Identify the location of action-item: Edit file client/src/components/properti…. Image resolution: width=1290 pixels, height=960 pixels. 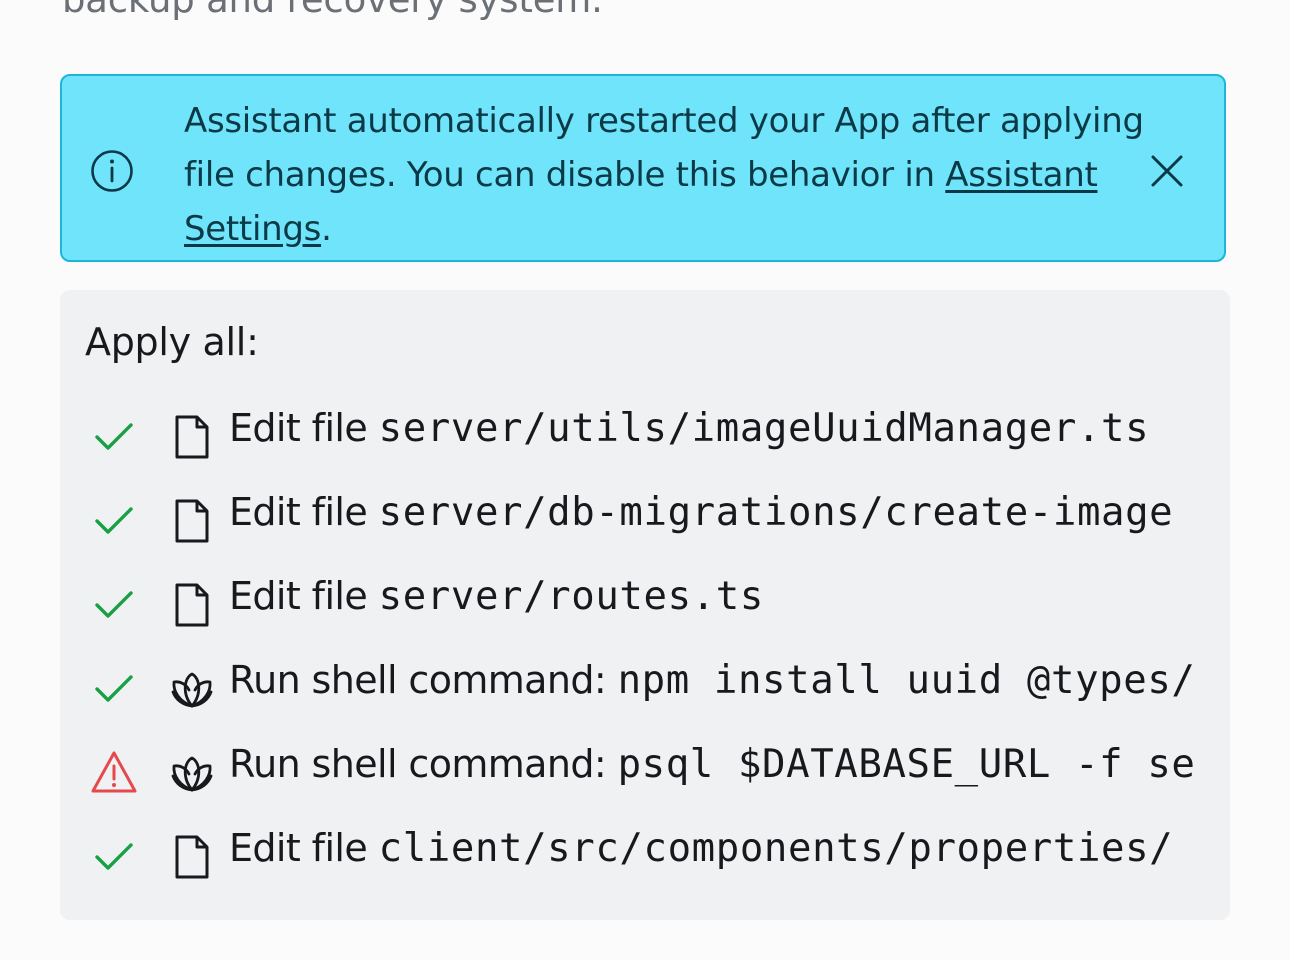
(634, 854).